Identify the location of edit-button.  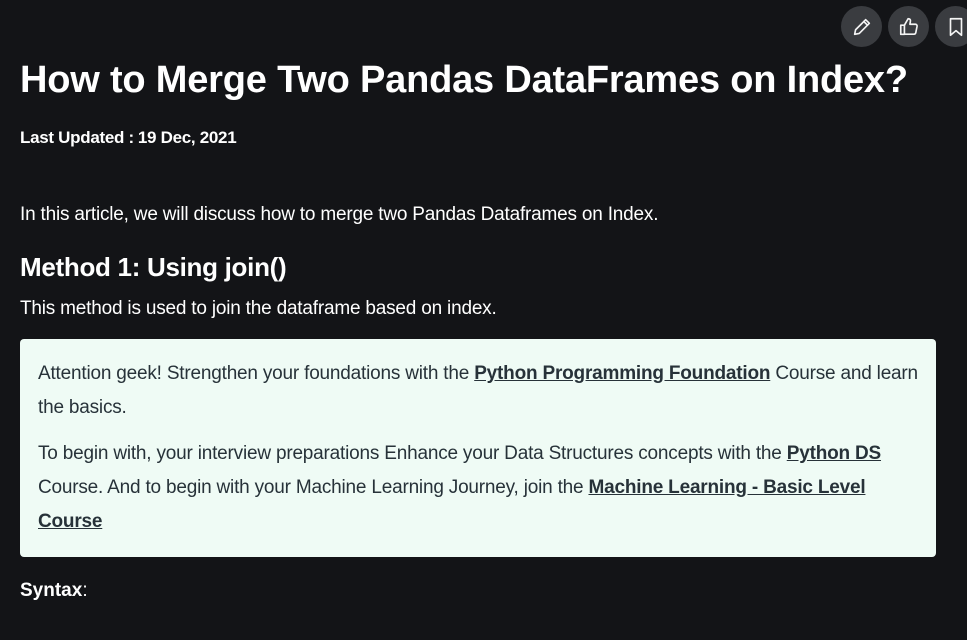
(861, 26).